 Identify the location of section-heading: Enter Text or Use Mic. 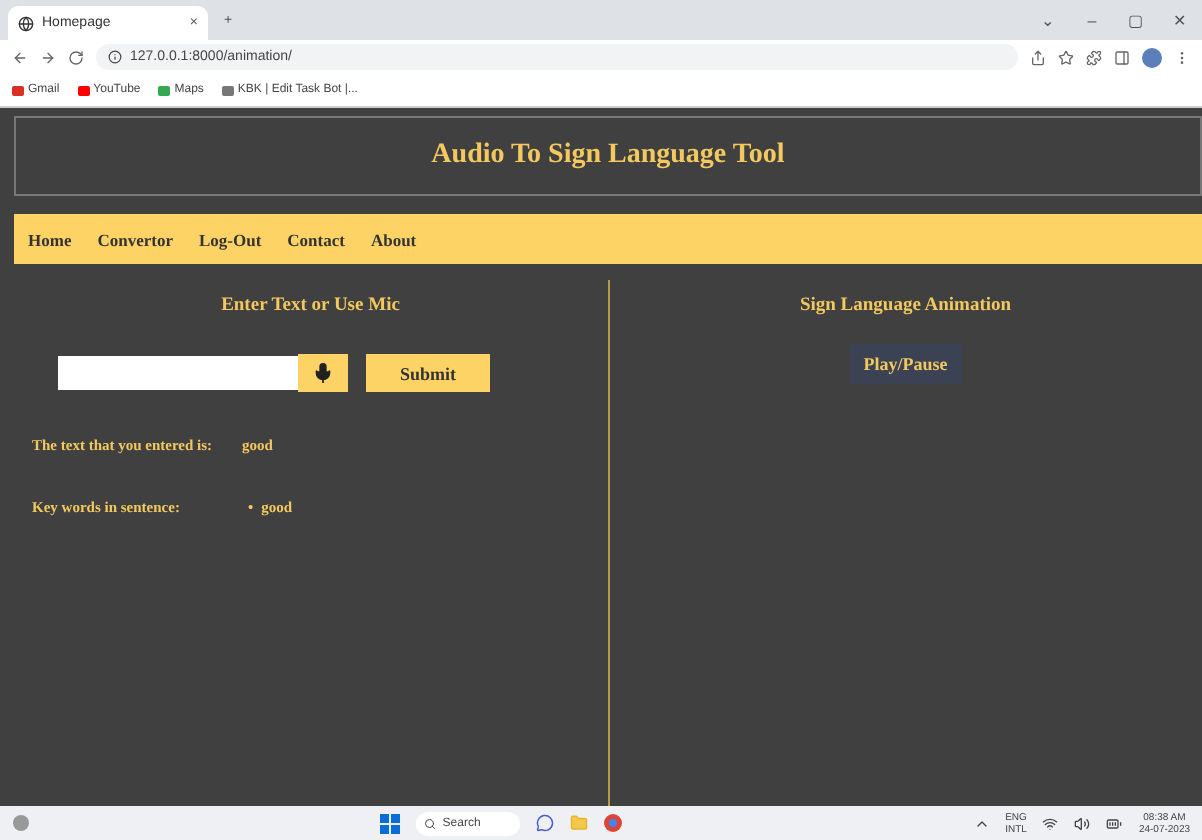
(310, 306).